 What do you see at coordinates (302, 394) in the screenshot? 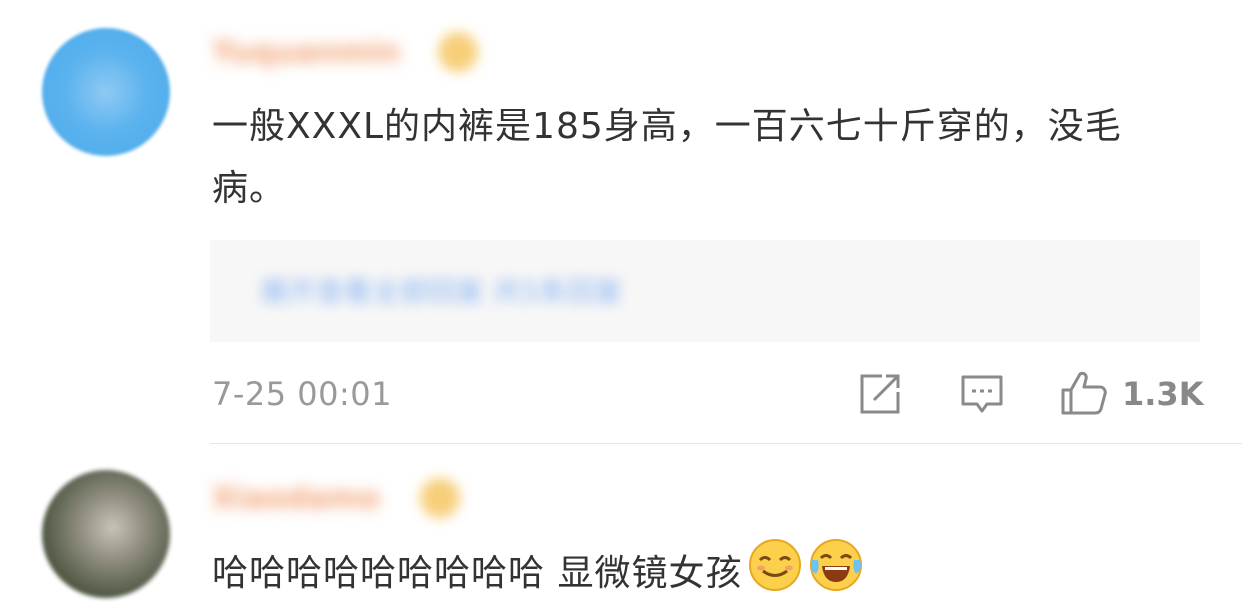
I see `timestamp: 7-25 00:01` at bounding box center [302, 394].